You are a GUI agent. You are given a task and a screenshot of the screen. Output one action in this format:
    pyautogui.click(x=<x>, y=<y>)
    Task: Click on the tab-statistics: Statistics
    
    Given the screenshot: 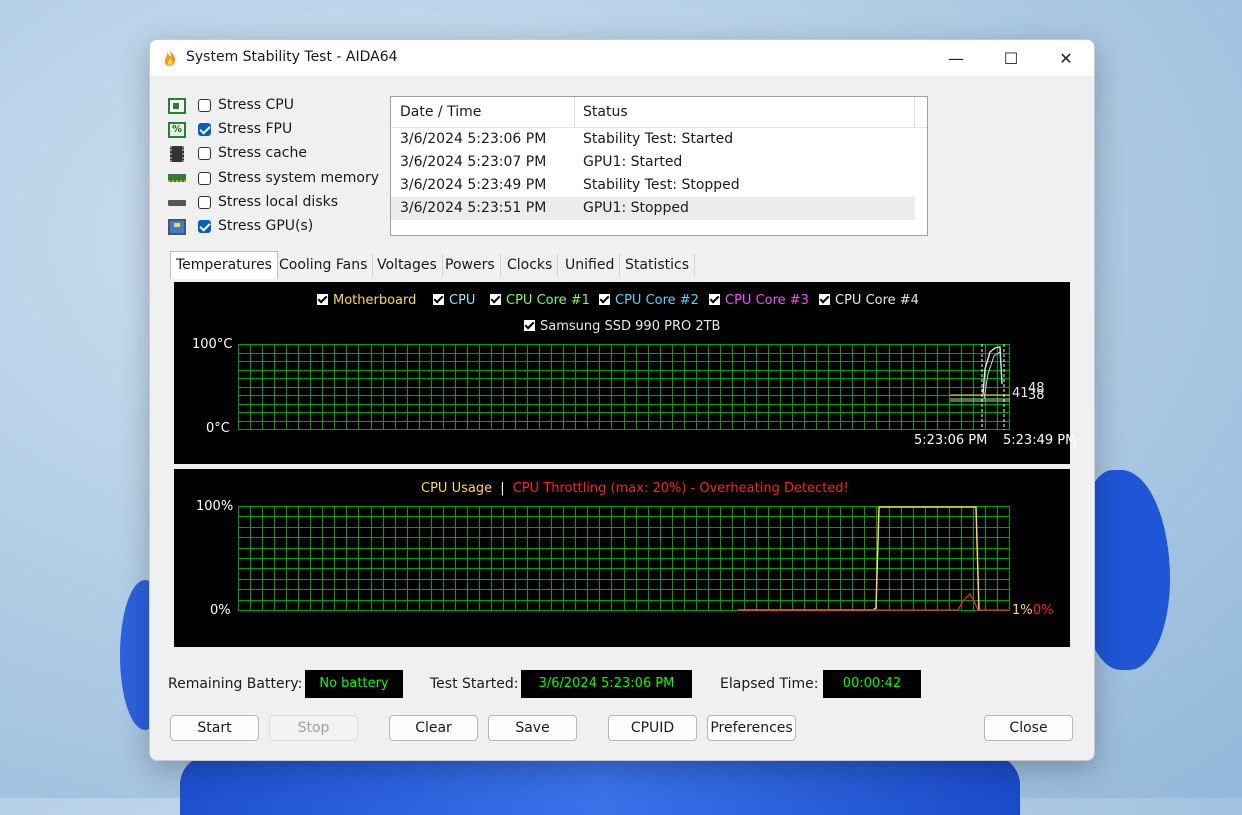 What is the action you would take?
    pyautogui.click(x=657, y=265)
    